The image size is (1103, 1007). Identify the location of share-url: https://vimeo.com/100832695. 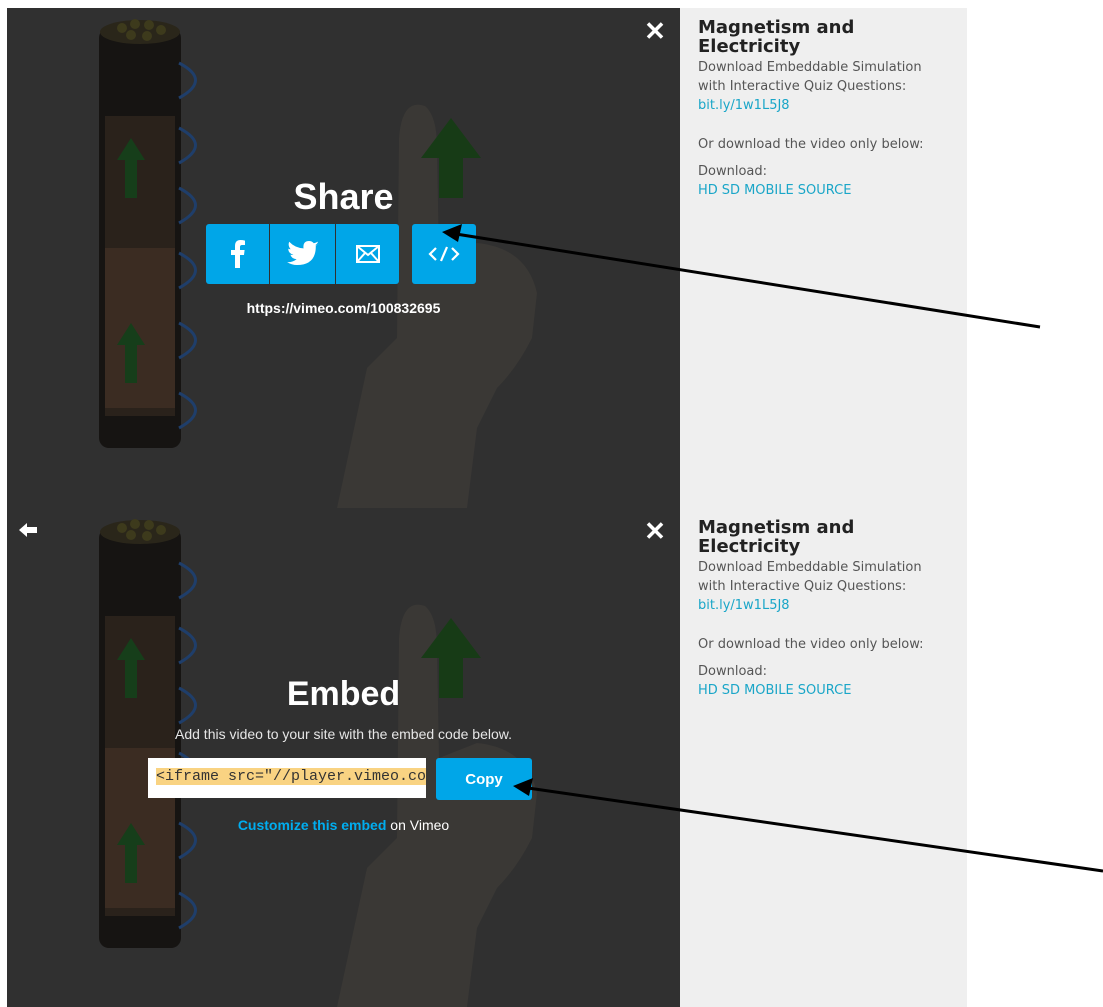
(343, 308).